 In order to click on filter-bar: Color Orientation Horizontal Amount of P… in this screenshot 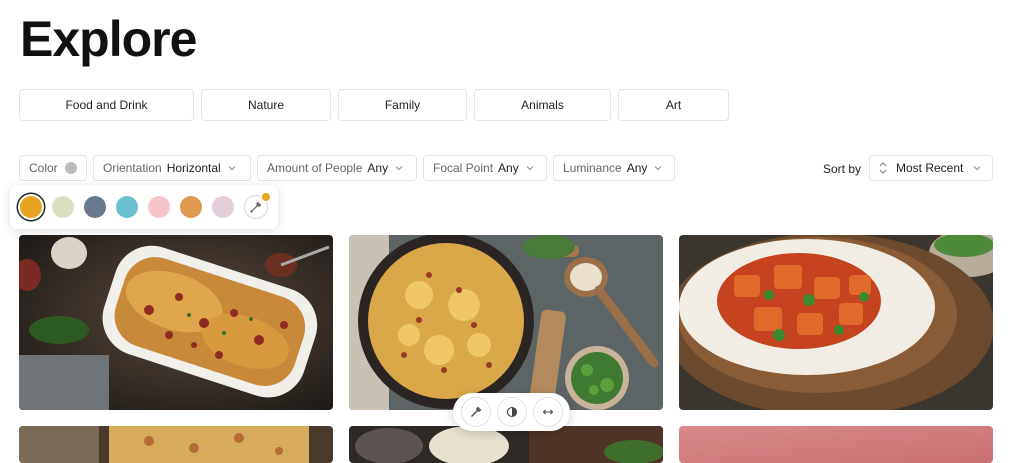, I will do `click(347, 168)`.